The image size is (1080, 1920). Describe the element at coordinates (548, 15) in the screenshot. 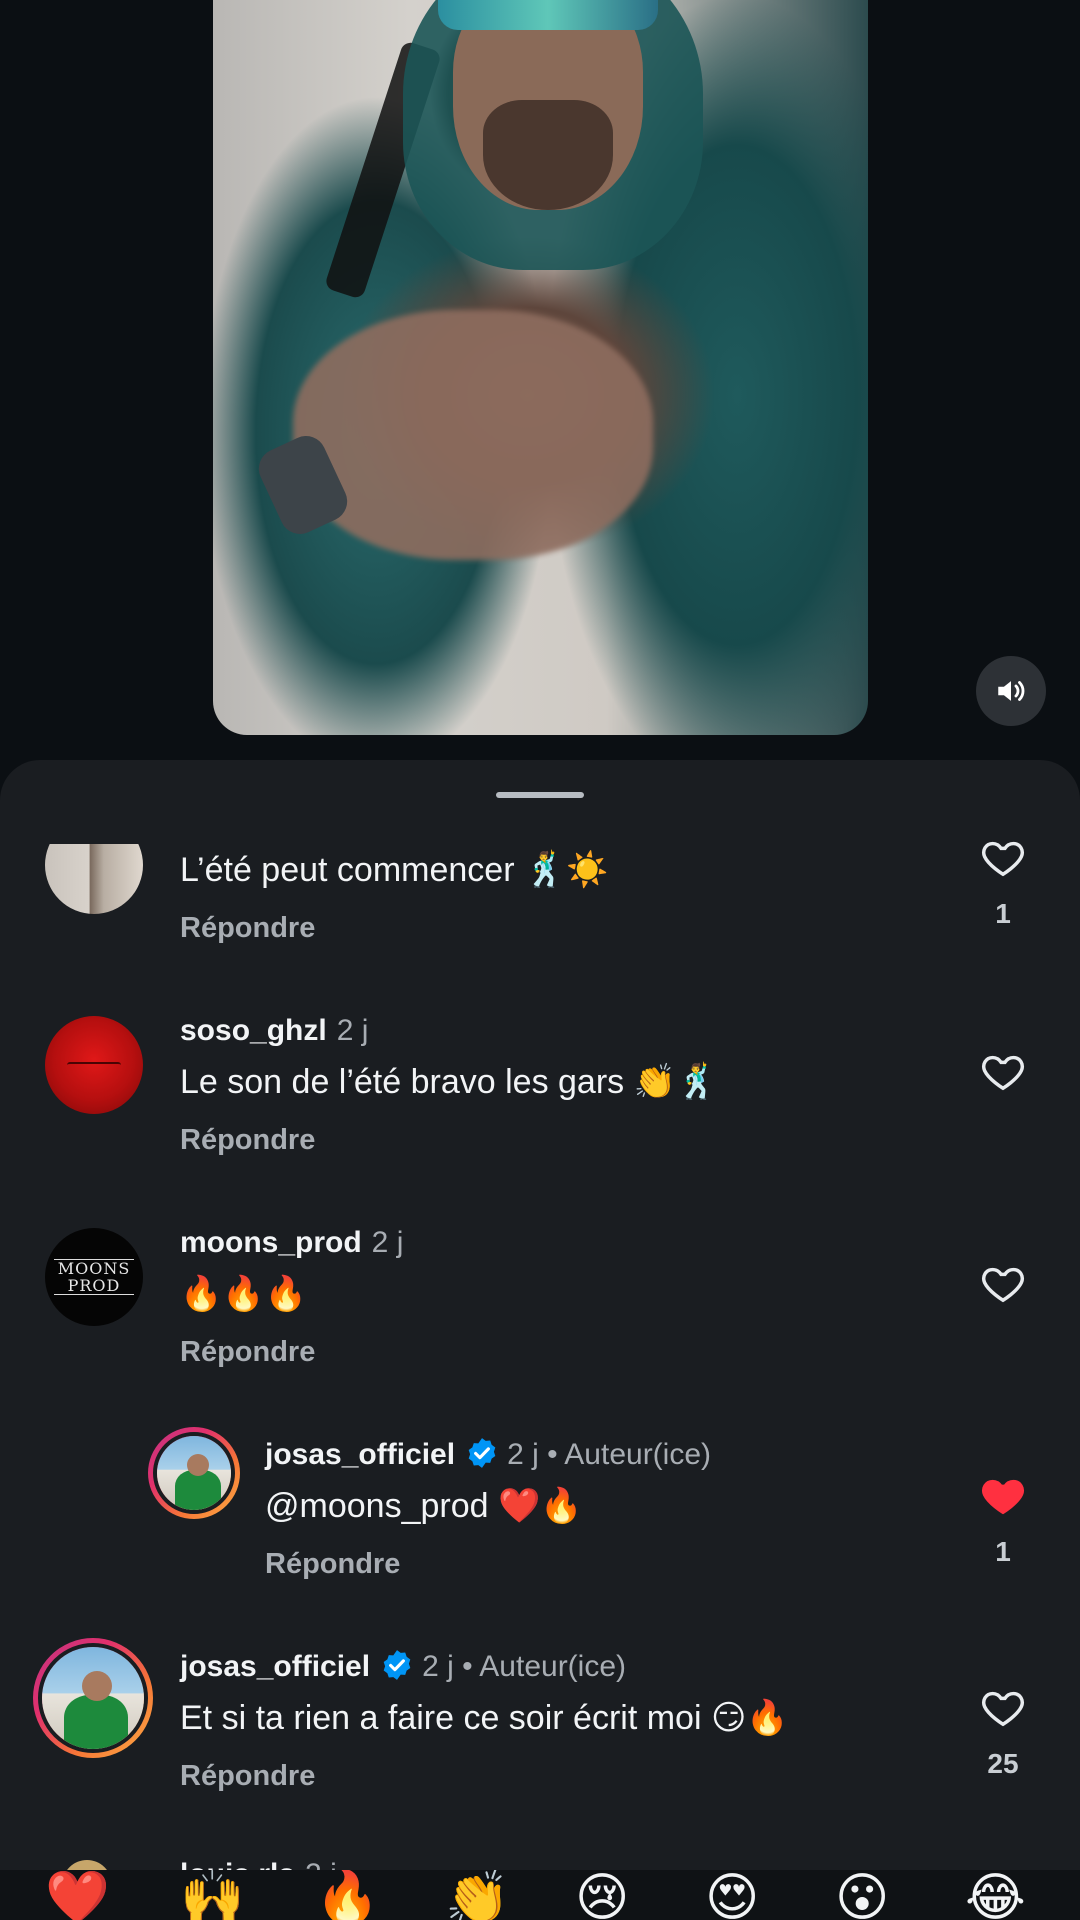

I see `video-glasses` at that location.